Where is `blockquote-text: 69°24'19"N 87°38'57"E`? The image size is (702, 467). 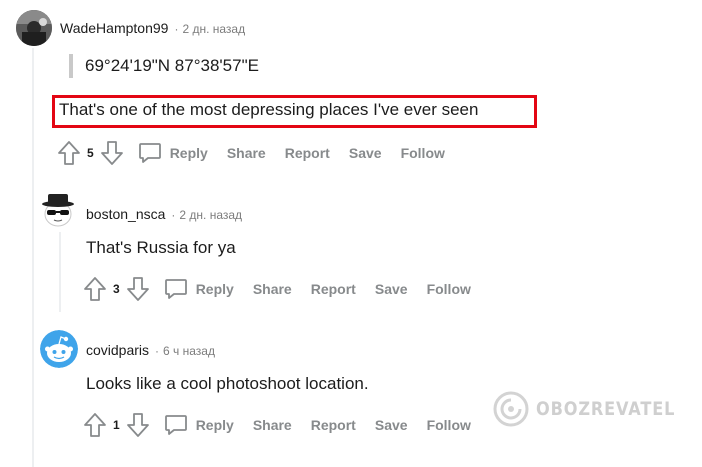
blockquote-text: 69°24'19"N 87°38'57"E is located at coordinates (172, 65).